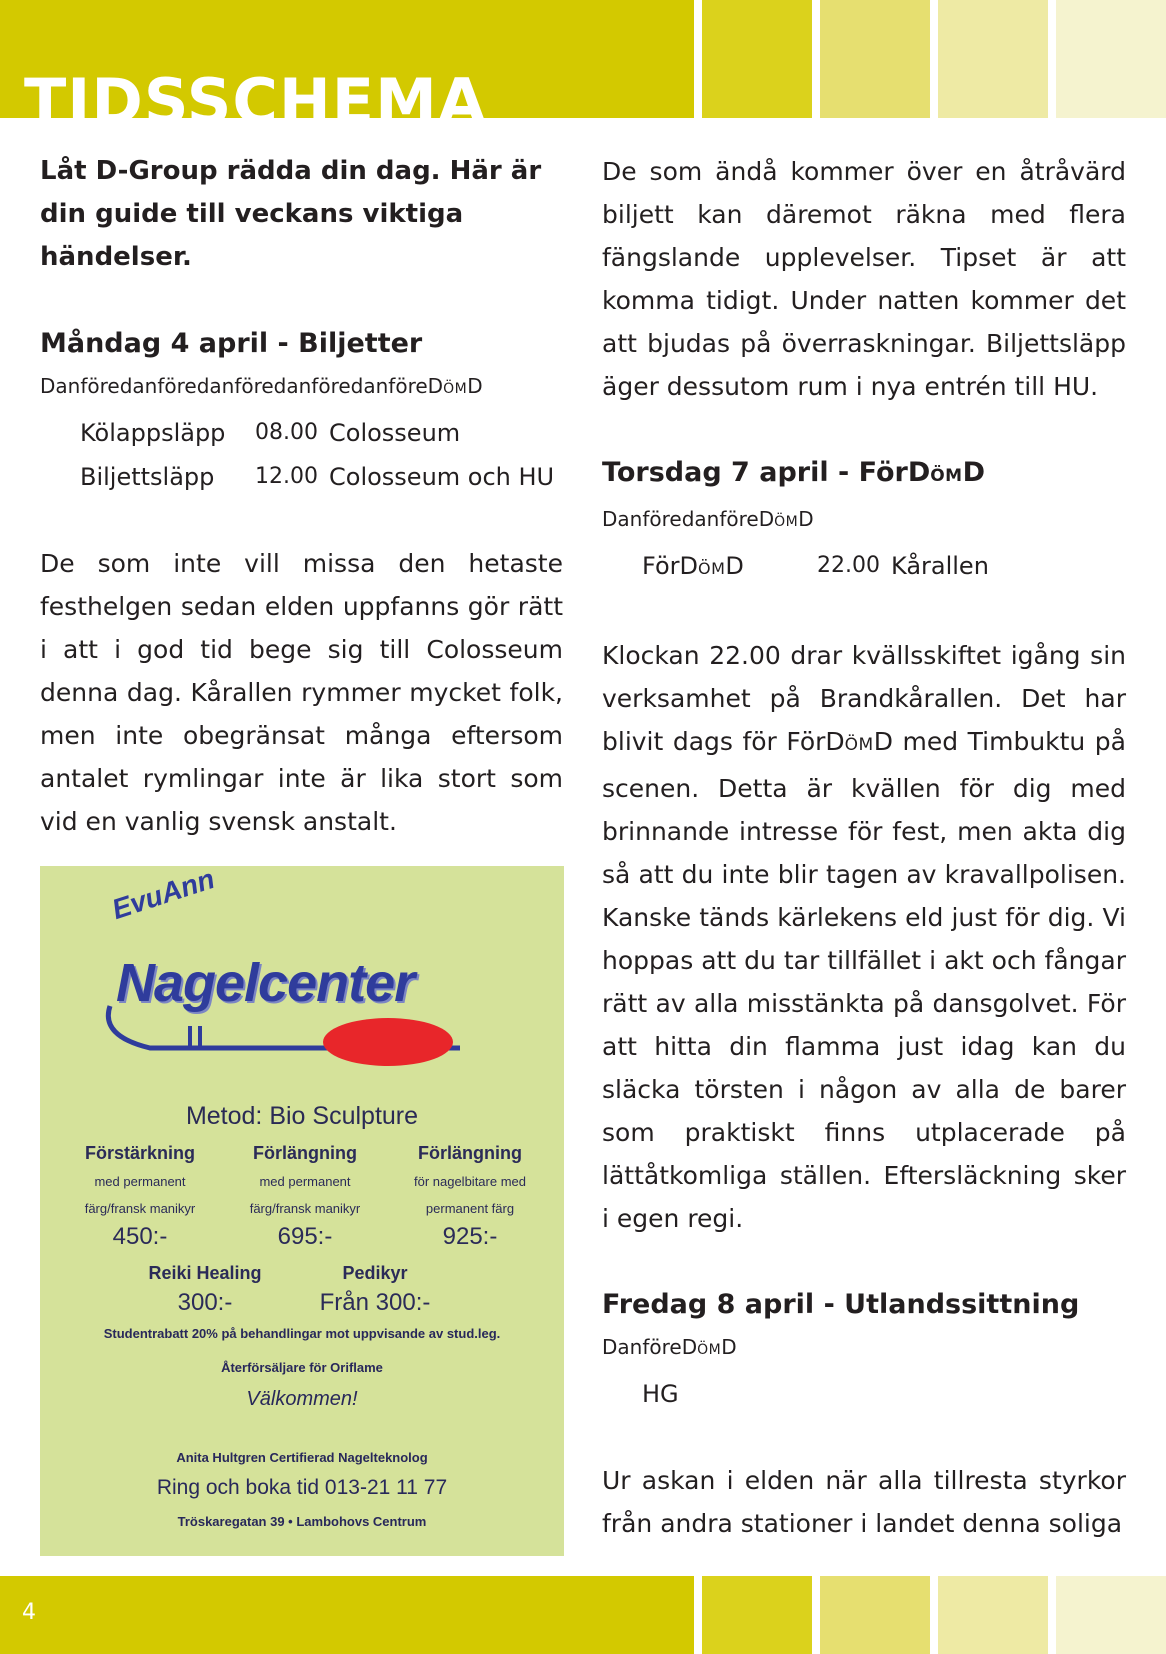 The height and width of the screenshot is (1654, 1166). Describe the element at coordinates (470, 1236) in the screenshot. I see `service-price: 925:-` at that location.